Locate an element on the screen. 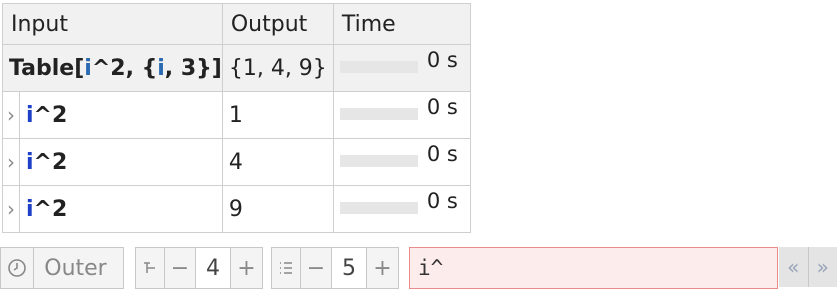 The width and height of the screenshot is (838, 304). depth-plus-button: + is located at coordinates (246, 268).